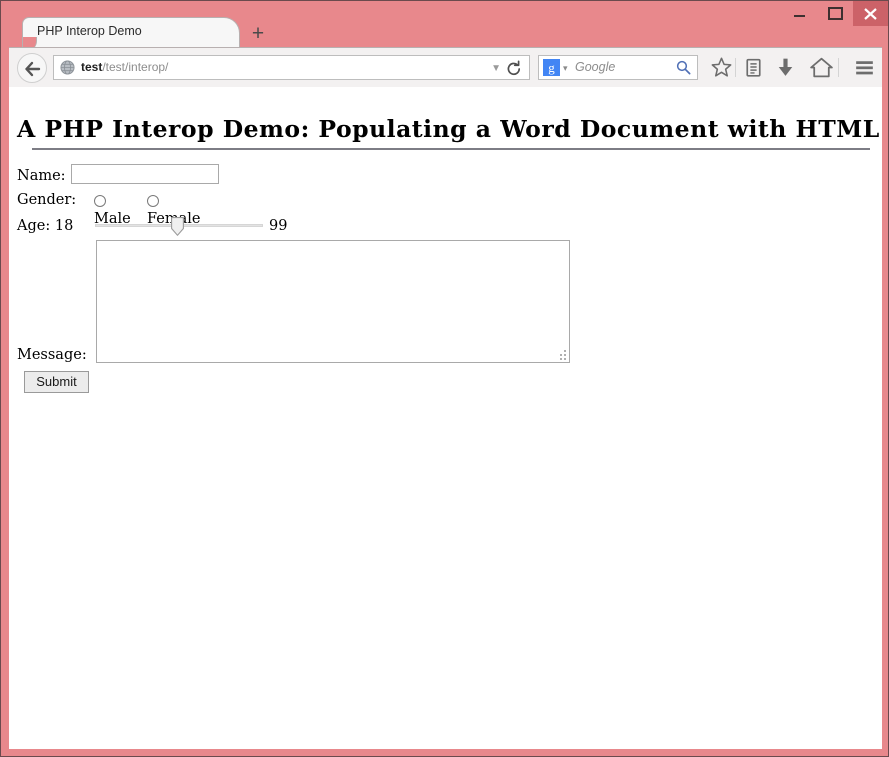 The image size is (889, 757). What do you see at coordinates (100, 201) in the screenshot?
I see `radio-male-icon` at bounding box center [100, 201].